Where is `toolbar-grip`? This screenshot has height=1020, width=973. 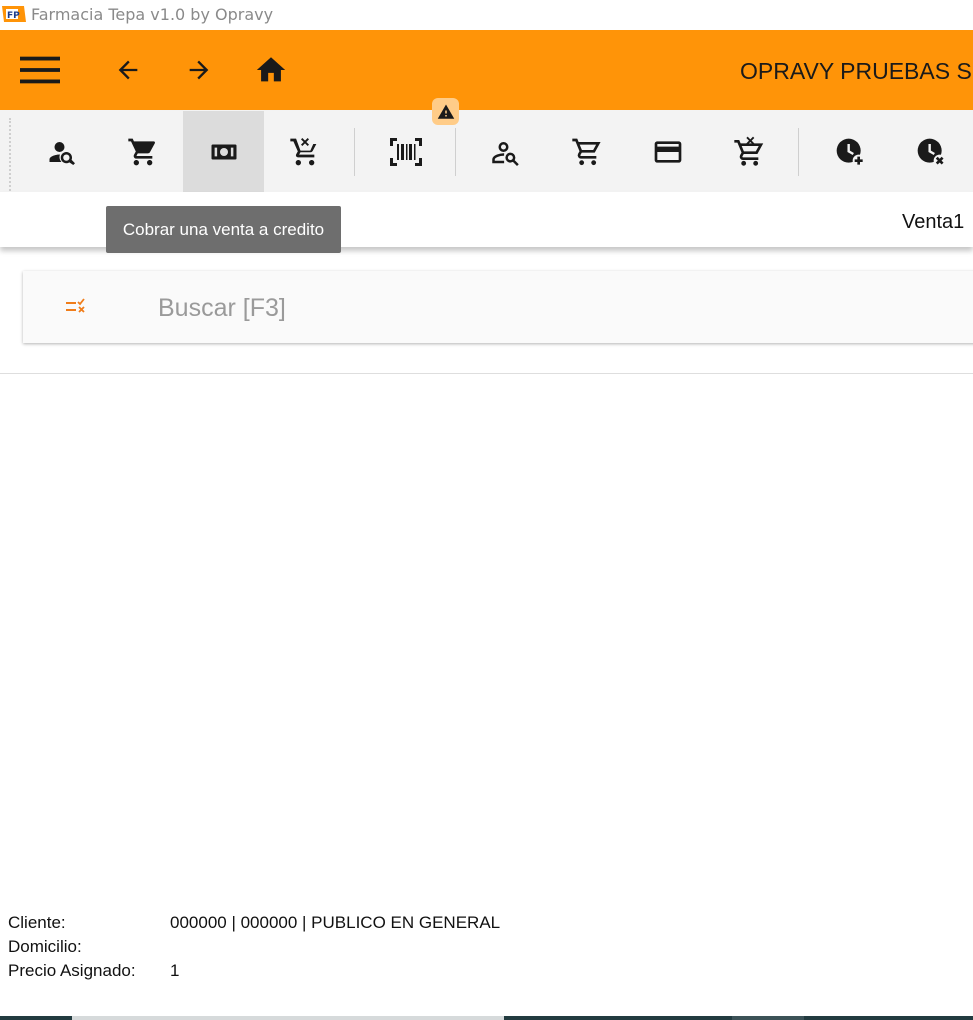 toolbar-grip is located at coordinates (11, 156).